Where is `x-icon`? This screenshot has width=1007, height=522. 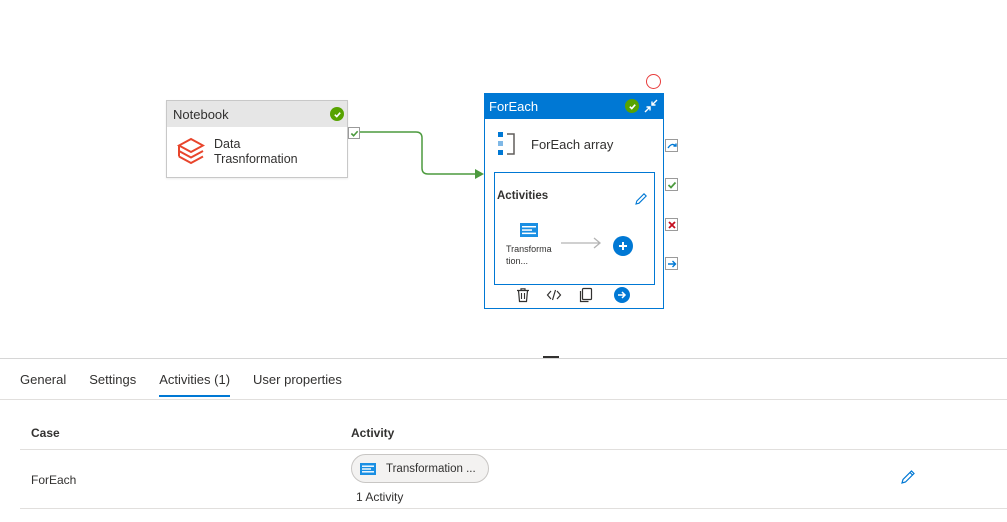
x-icon is located at coordinates (671, 224).